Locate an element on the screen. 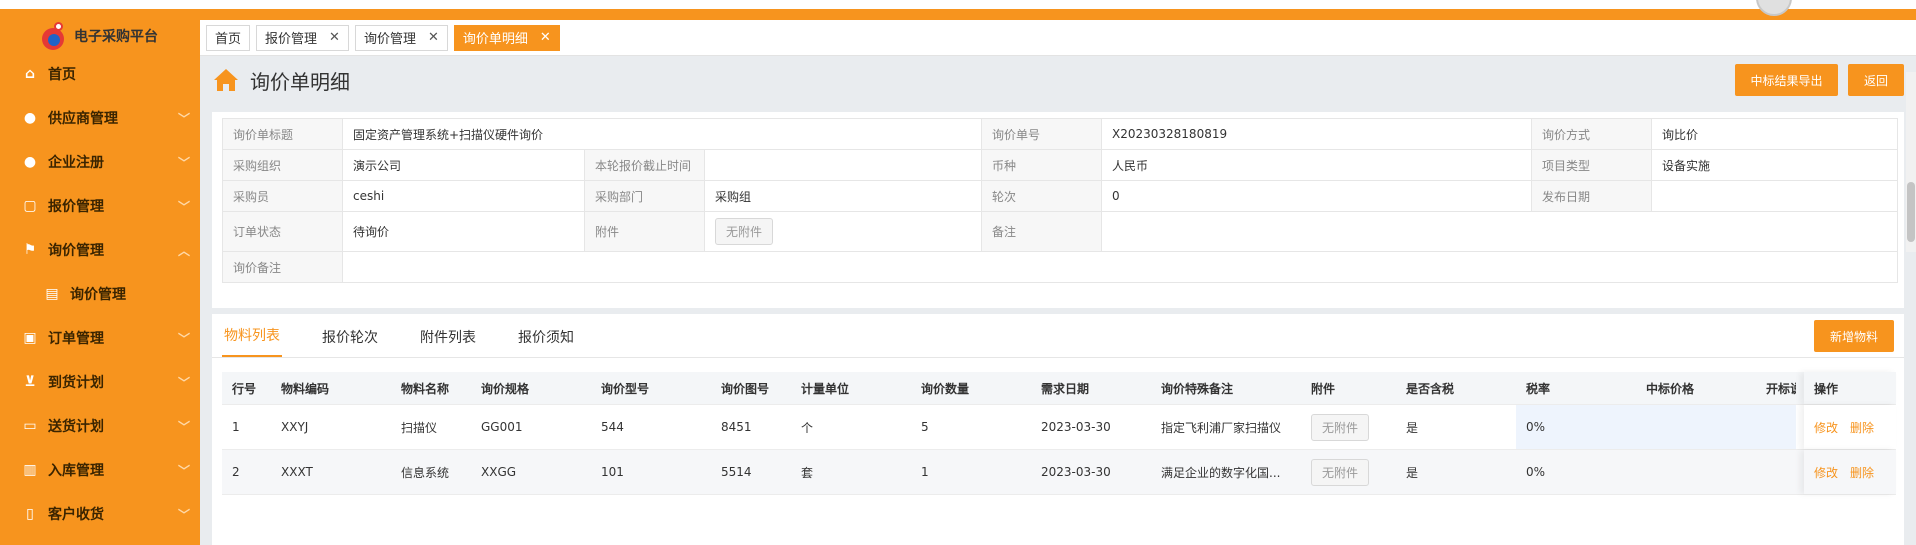 This screenshot has width=1916, height=545. cell-bid-price is located at coordinates (1696, 427).